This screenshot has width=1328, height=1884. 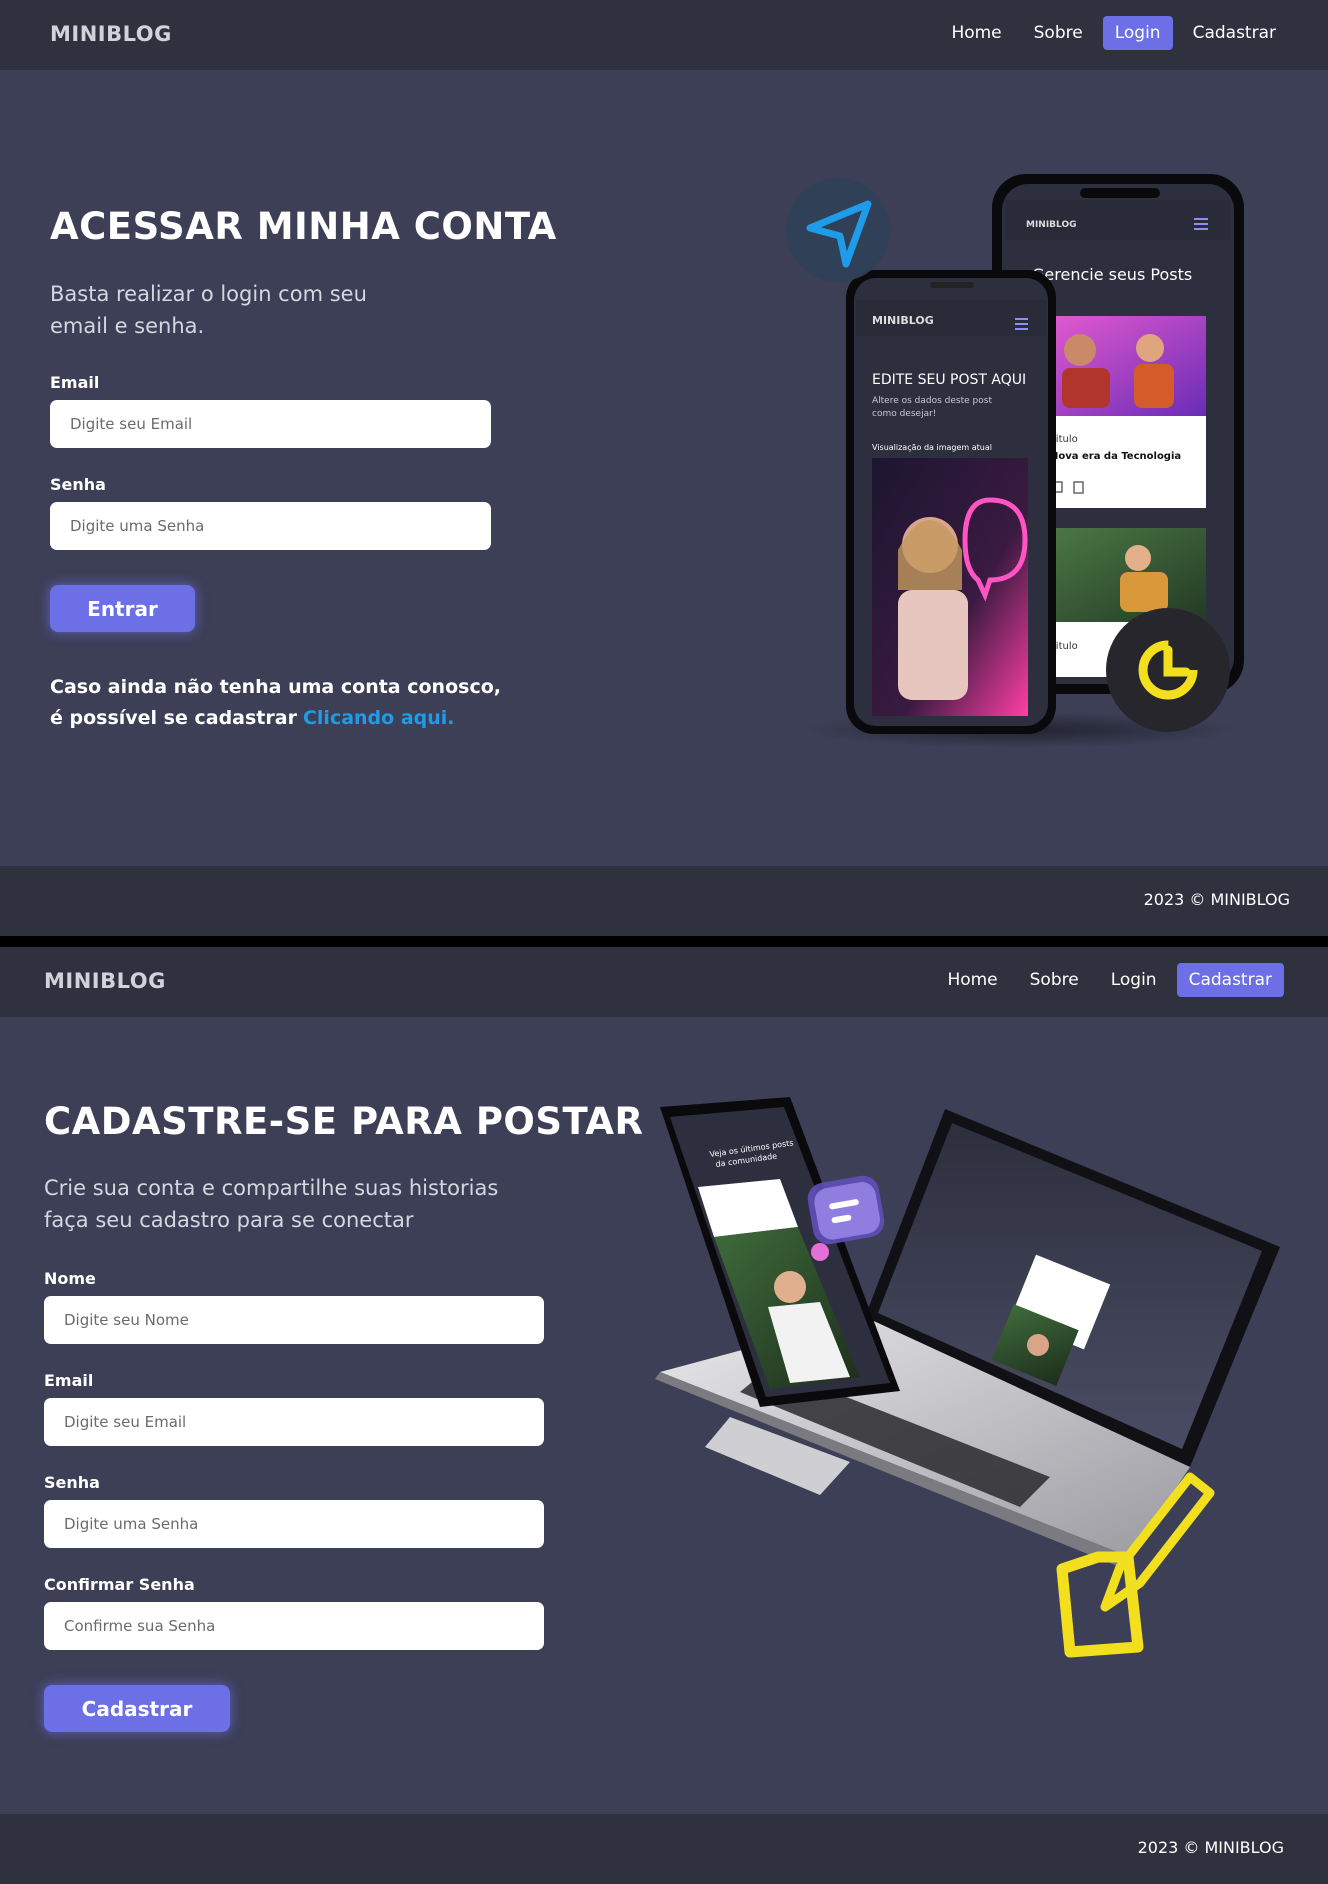 I want to click on login-button: Entrar, so click(x=122, y=608).